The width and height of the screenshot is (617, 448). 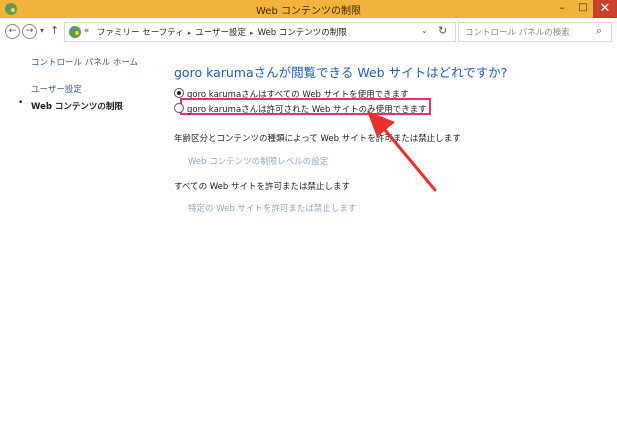 I want to click on search-input: コントロール パネルの検索 ⌕, so click(x=535, y=32).